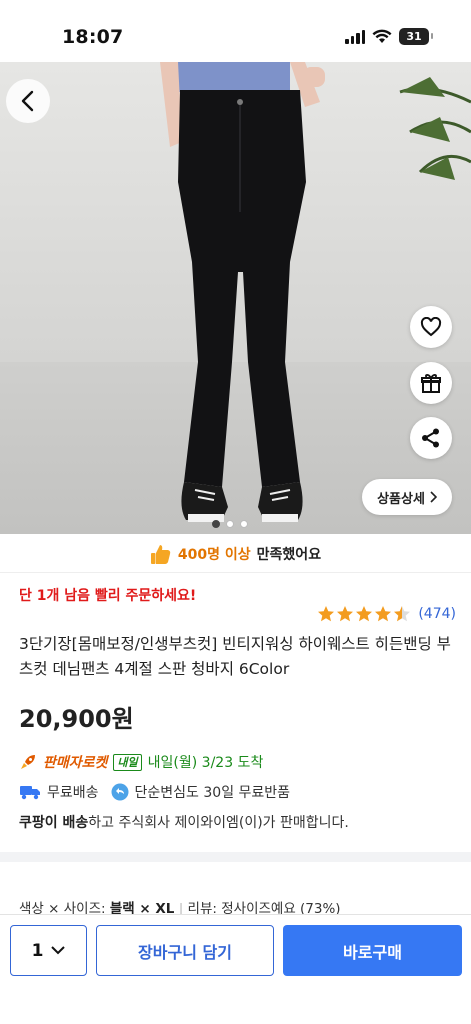 This screenshot has width=471, height=1024. What do you see at coordinates (48, 950) in the screenshot?
I see `quantity-selector: 1` at bounding box center [48, 950].